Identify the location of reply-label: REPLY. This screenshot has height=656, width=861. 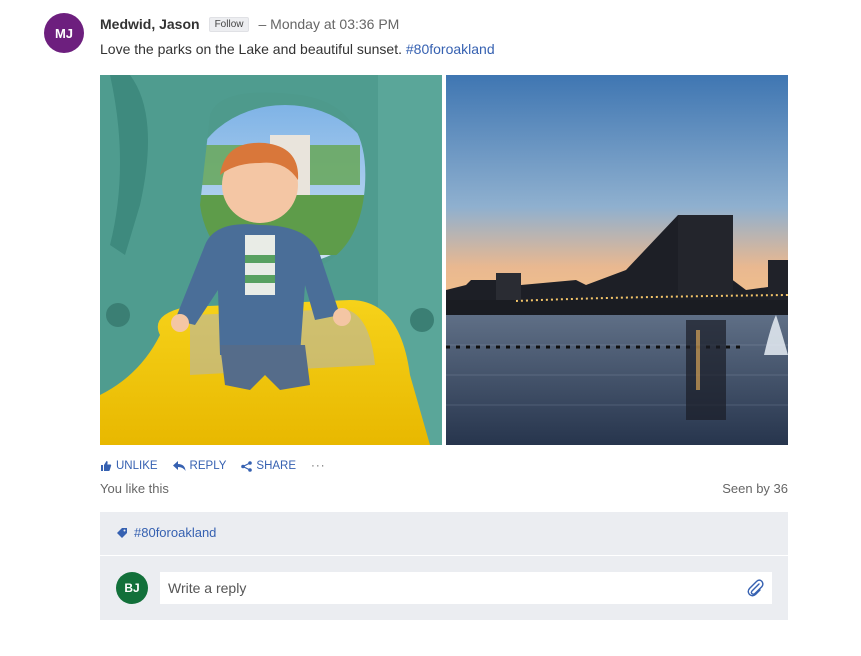
(208, 466).